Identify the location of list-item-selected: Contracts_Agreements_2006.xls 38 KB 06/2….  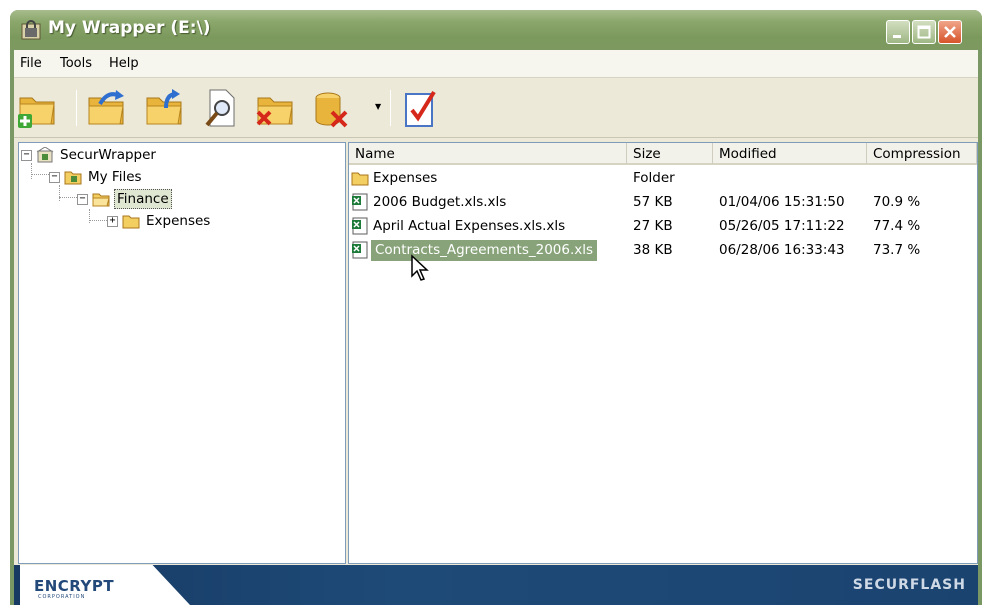
(663, 251).